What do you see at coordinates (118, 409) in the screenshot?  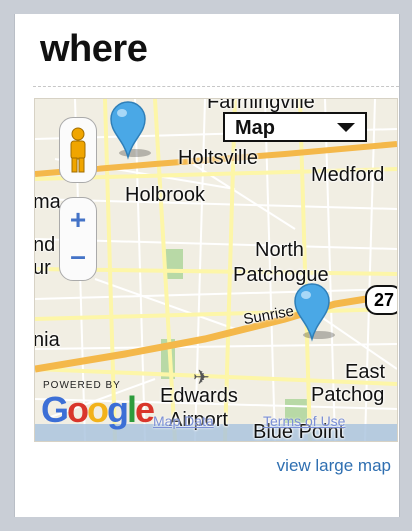 I see `logo-letter: g` at bounding box center [118, 409].